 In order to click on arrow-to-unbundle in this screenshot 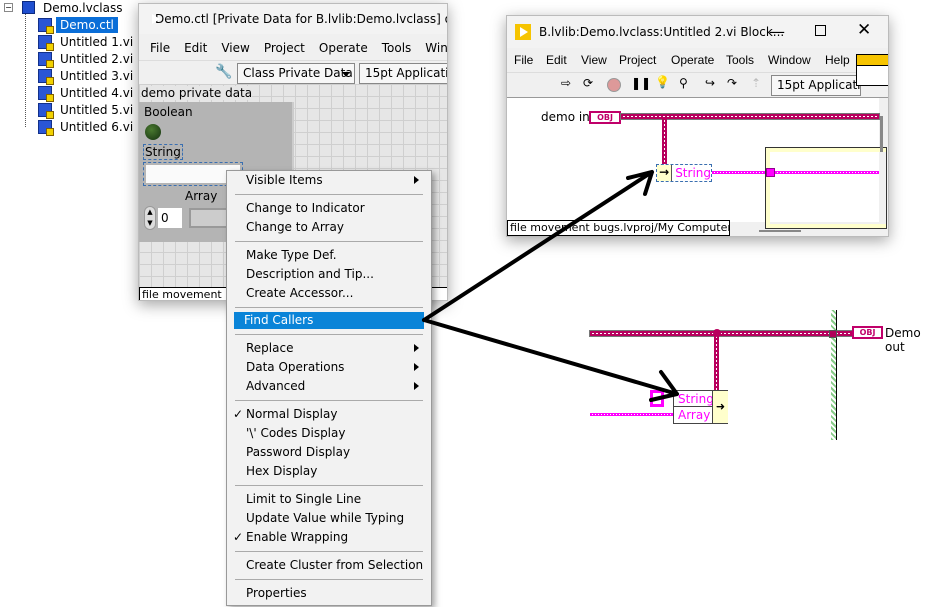, I will do `click(538, 246)`.